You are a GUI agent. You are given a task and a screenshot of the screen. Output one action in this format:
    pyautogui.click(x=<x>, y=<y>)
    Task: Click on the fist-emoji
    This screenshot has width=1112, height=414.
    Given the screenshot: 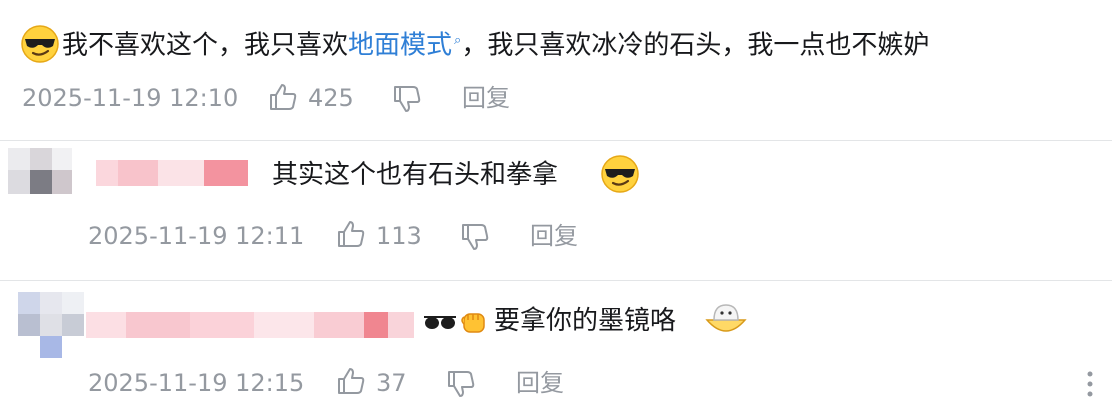 What is the action you would take?
    pyautogui.click(x=473, y=323)
    